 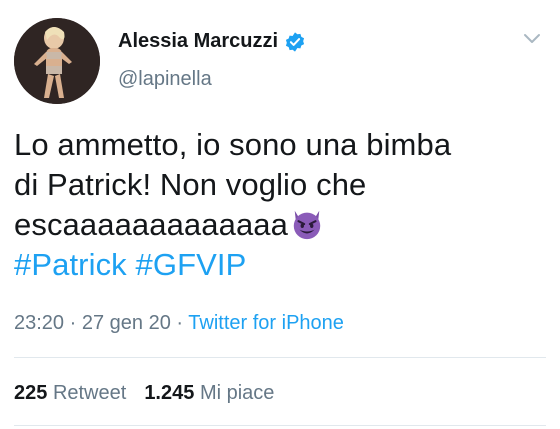 What do you see at coordinates (70, 264) in the screenshot?
I see `hashtag-link: #Patrick` at bounding box center [70, 264].